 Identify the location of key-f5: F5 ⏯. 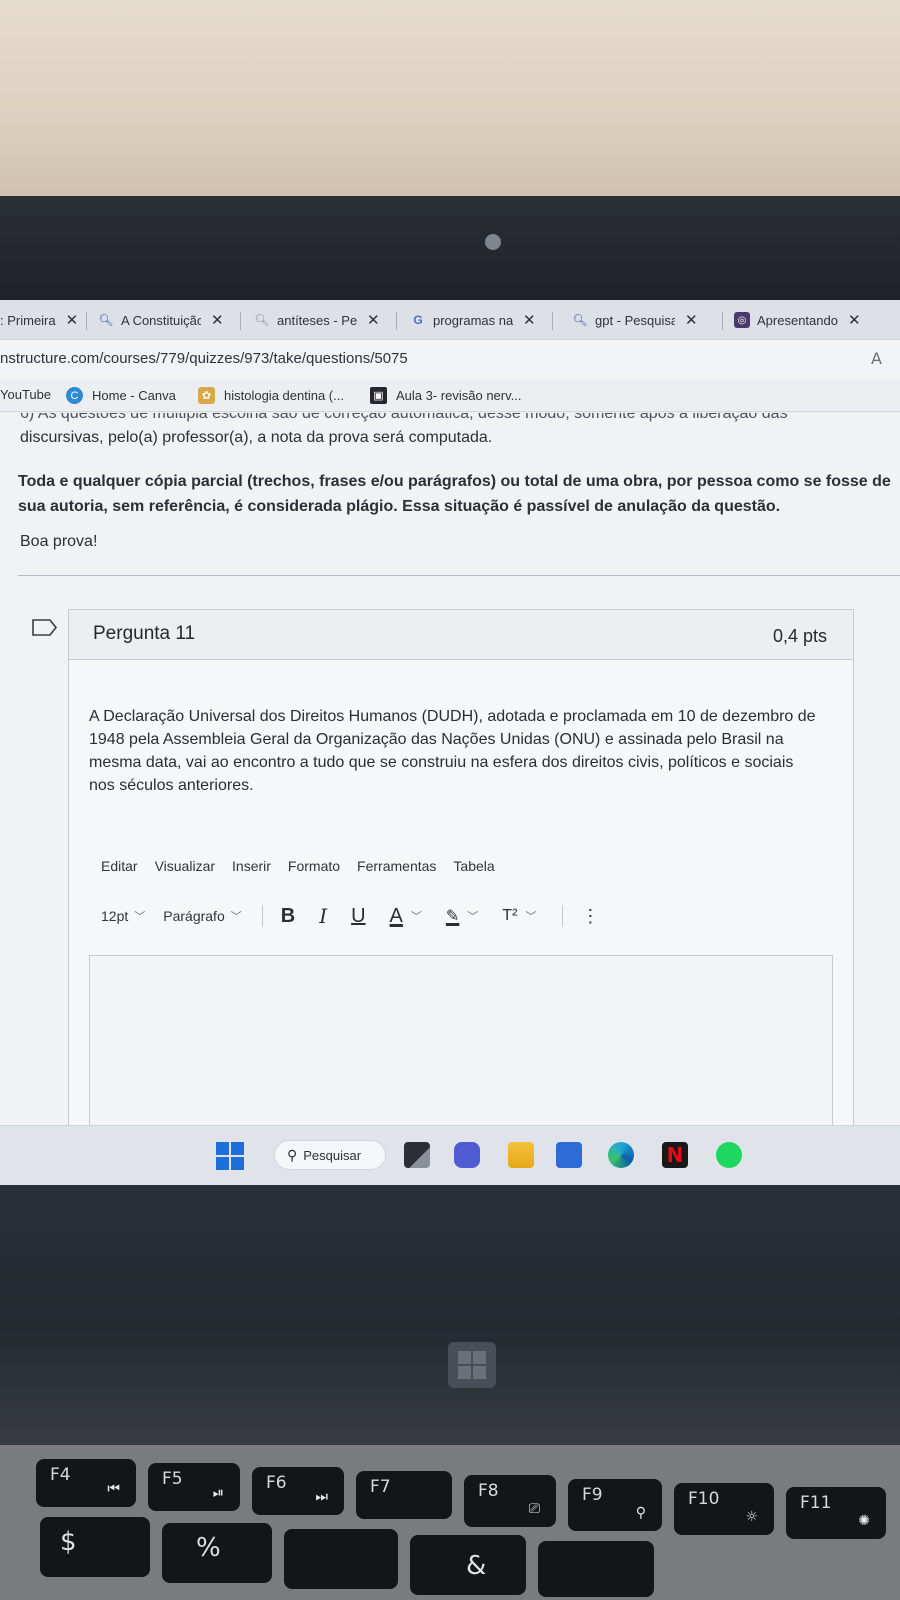
(194, 1487).